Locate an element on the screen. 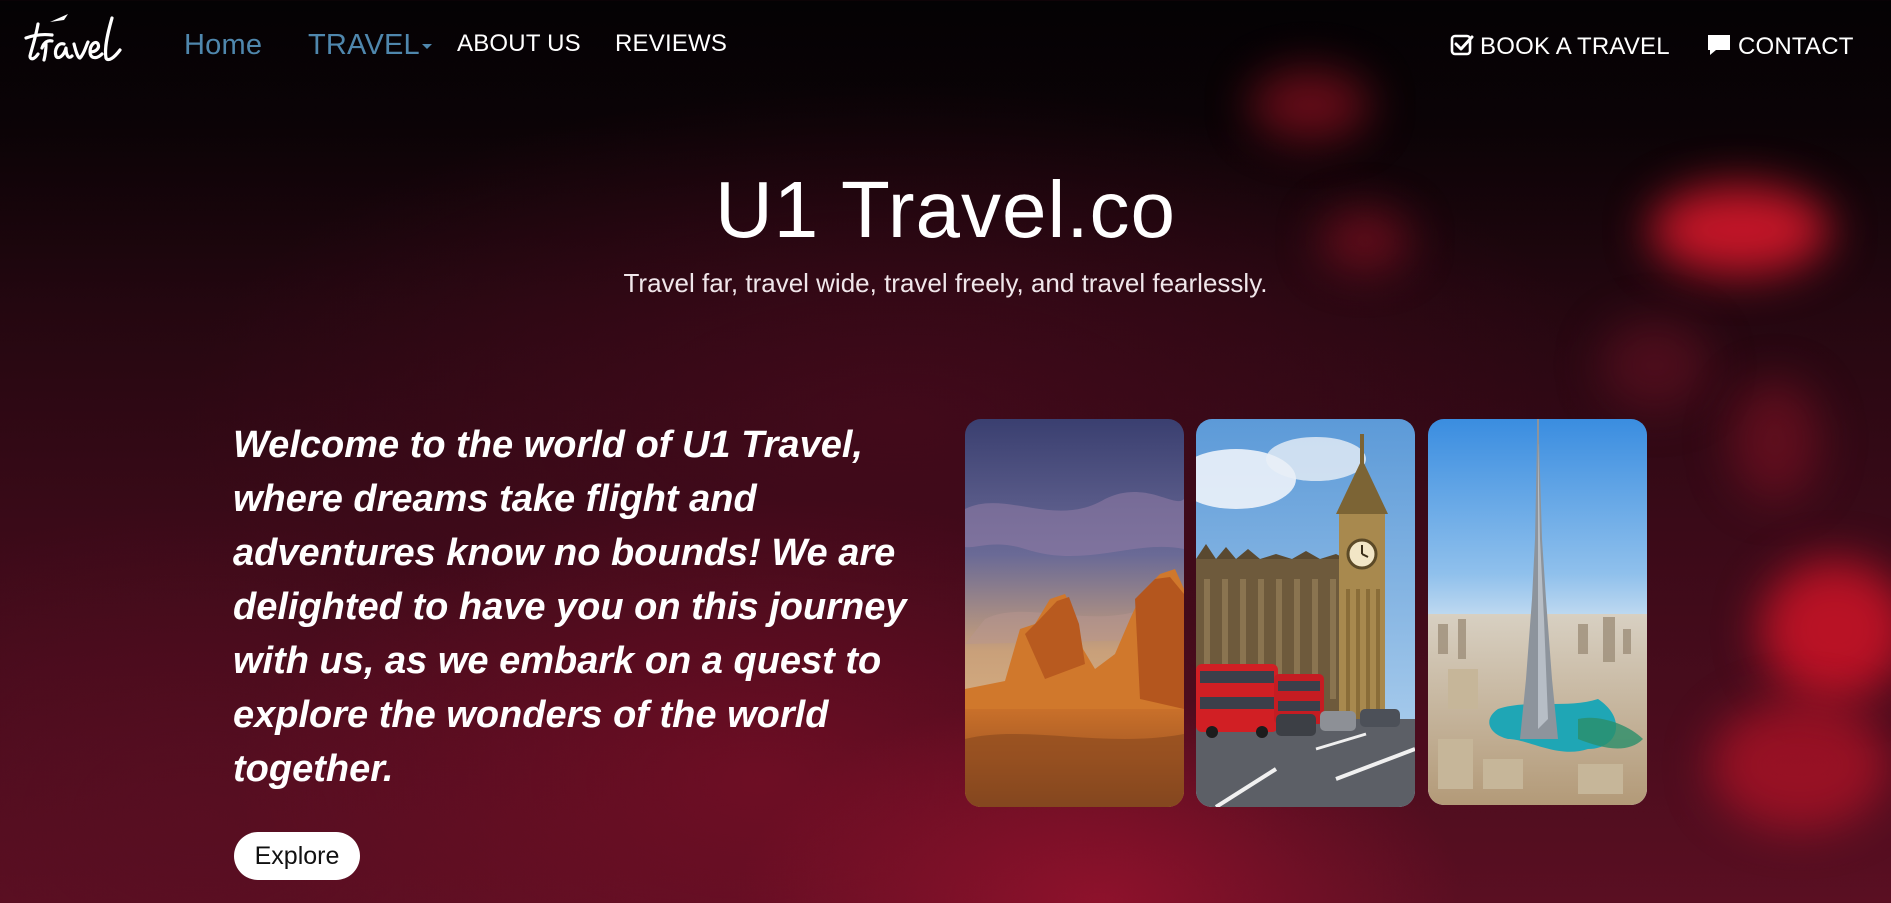  check-square-icon is located at coordinates (1462, 48).